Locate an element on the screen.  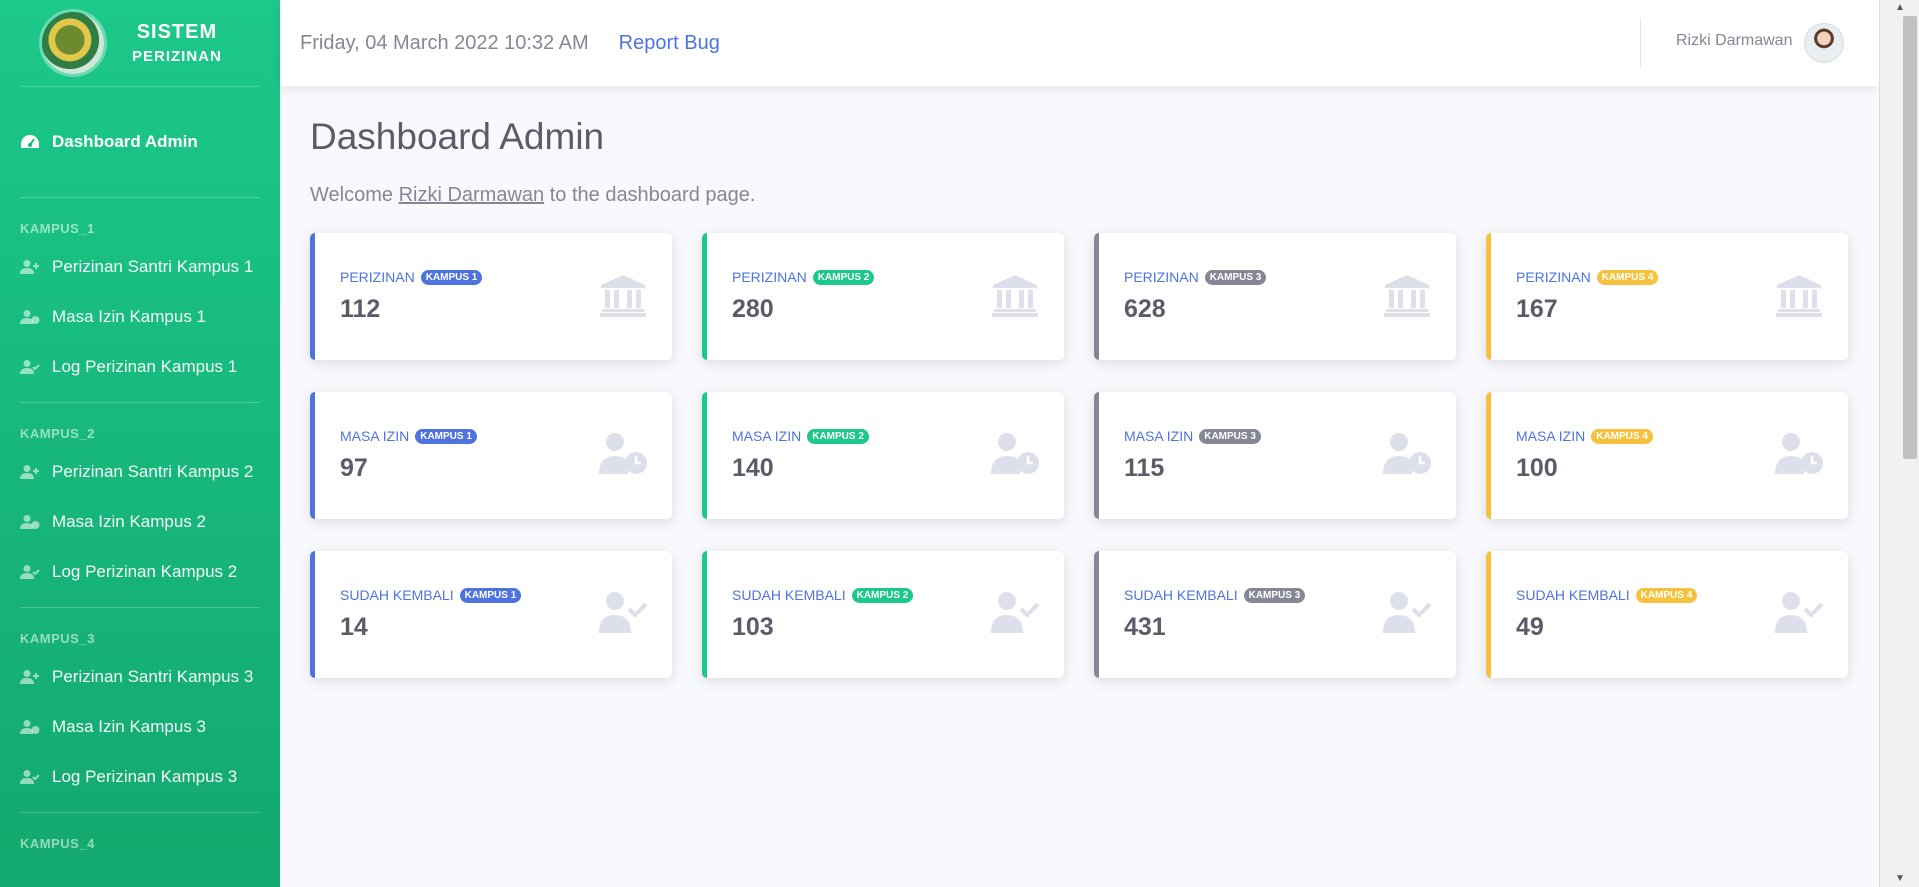
sidebar-item-log-kampus-1: Log Perizinan Kampus 1 is located at coordinates (140, 367).